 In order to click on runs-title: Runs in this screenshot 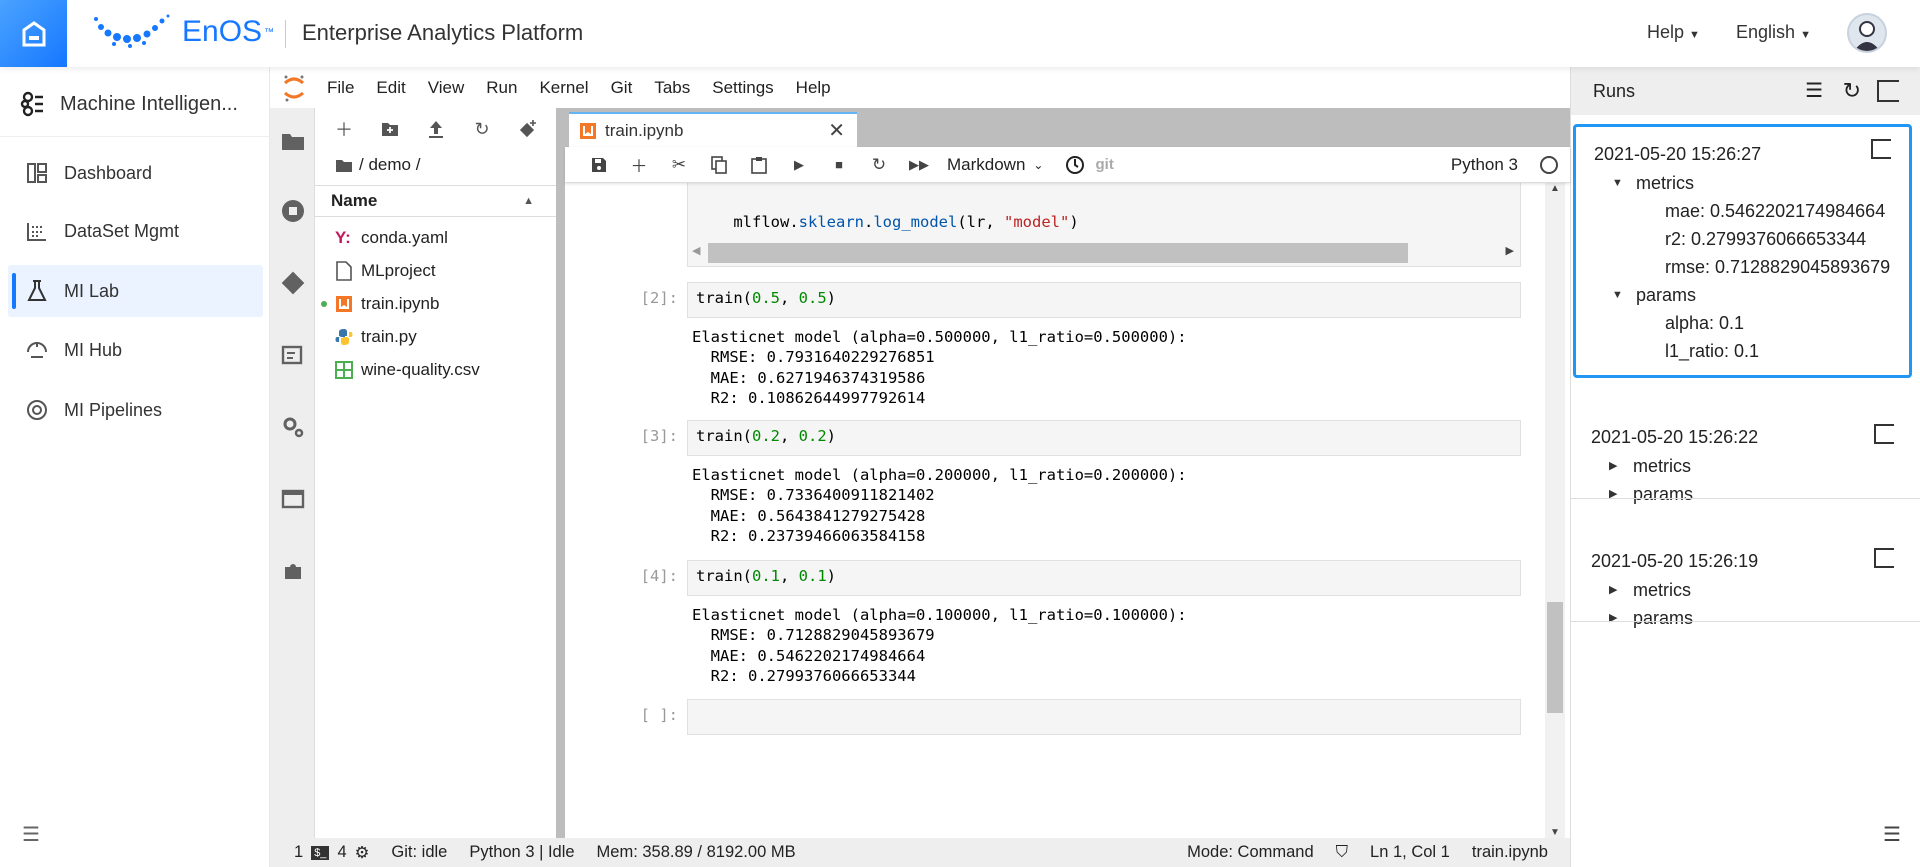, I will do `click(1614, 91)`.